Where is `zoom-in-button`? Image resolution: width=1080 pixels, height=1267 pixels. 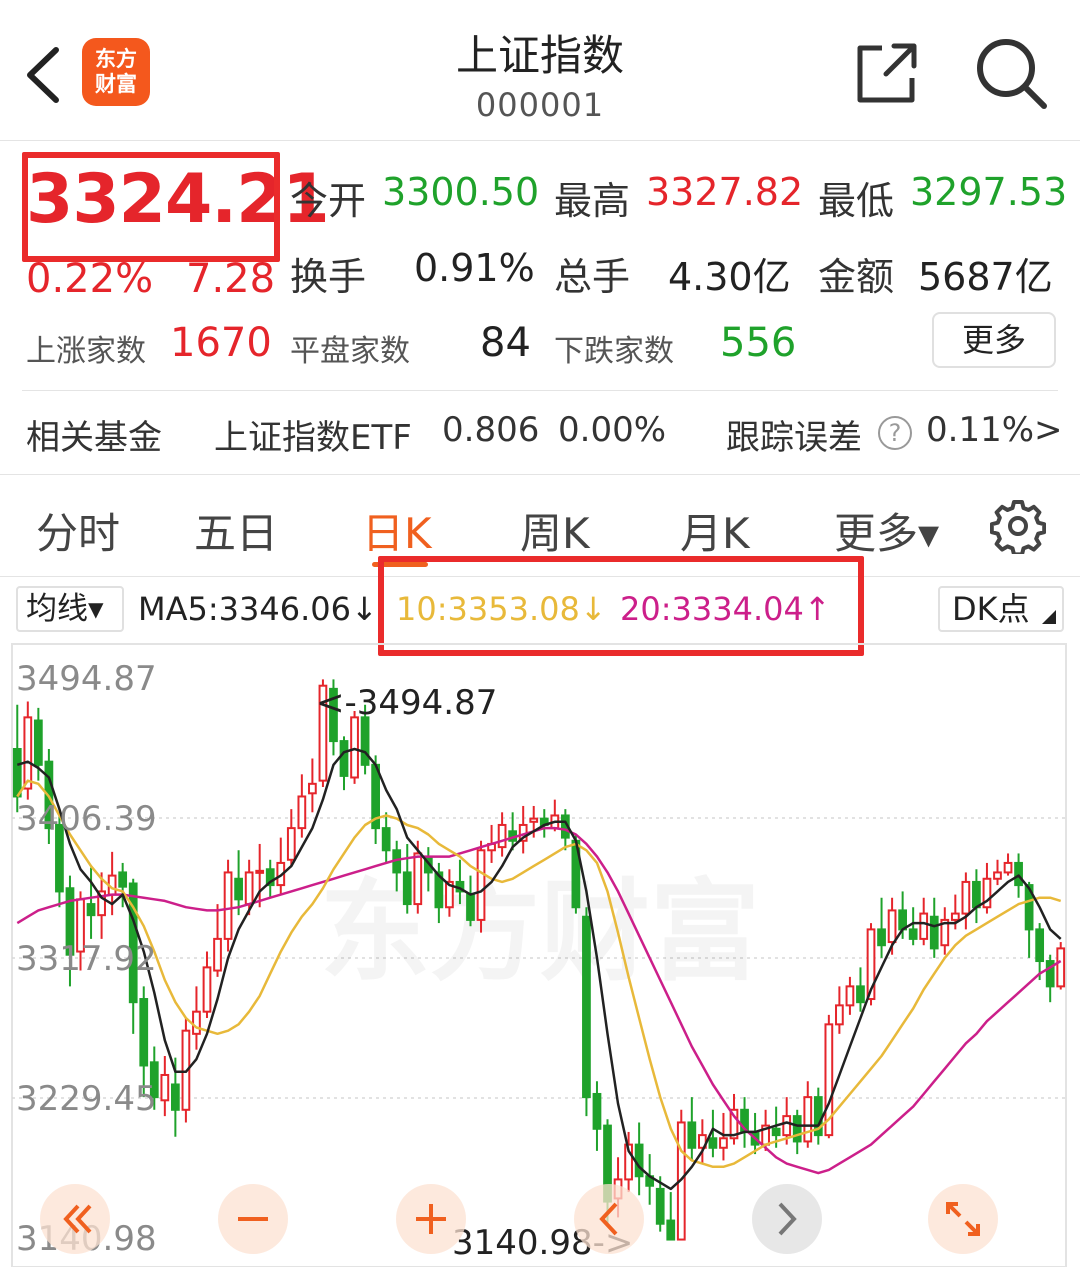
zoom-in-button is located at coordinates (431, 1219).